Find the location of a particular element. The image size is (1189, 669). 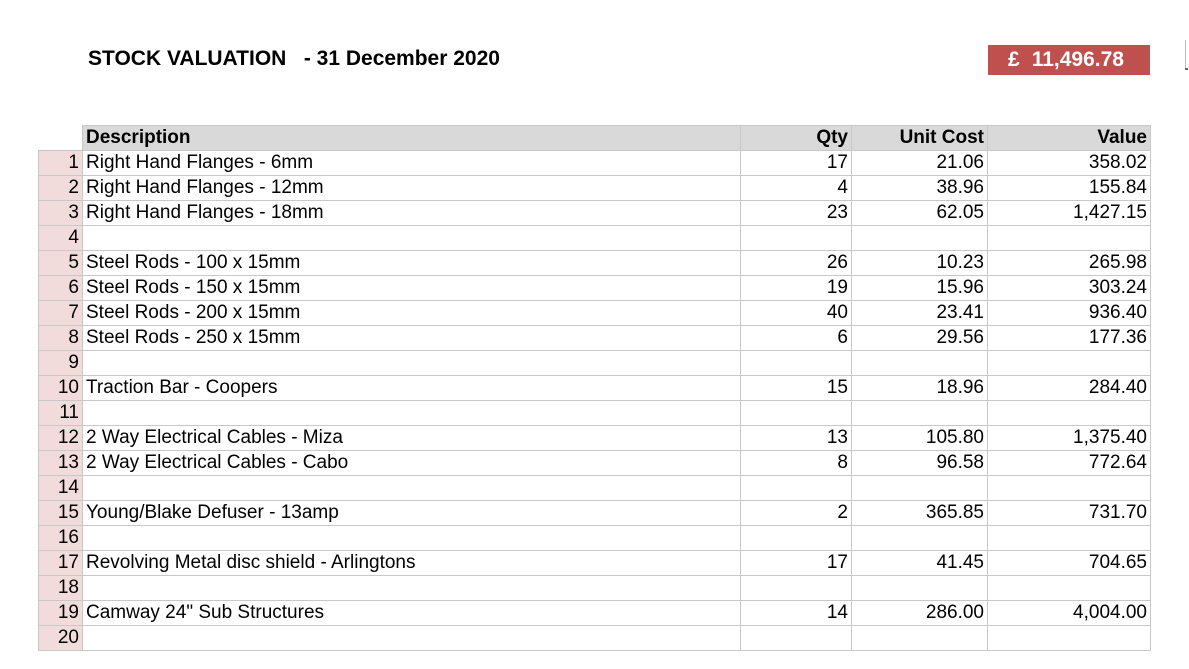

cell-description: 2 Way Electrical Cables - Cabo is located at coordinates (411, 463).